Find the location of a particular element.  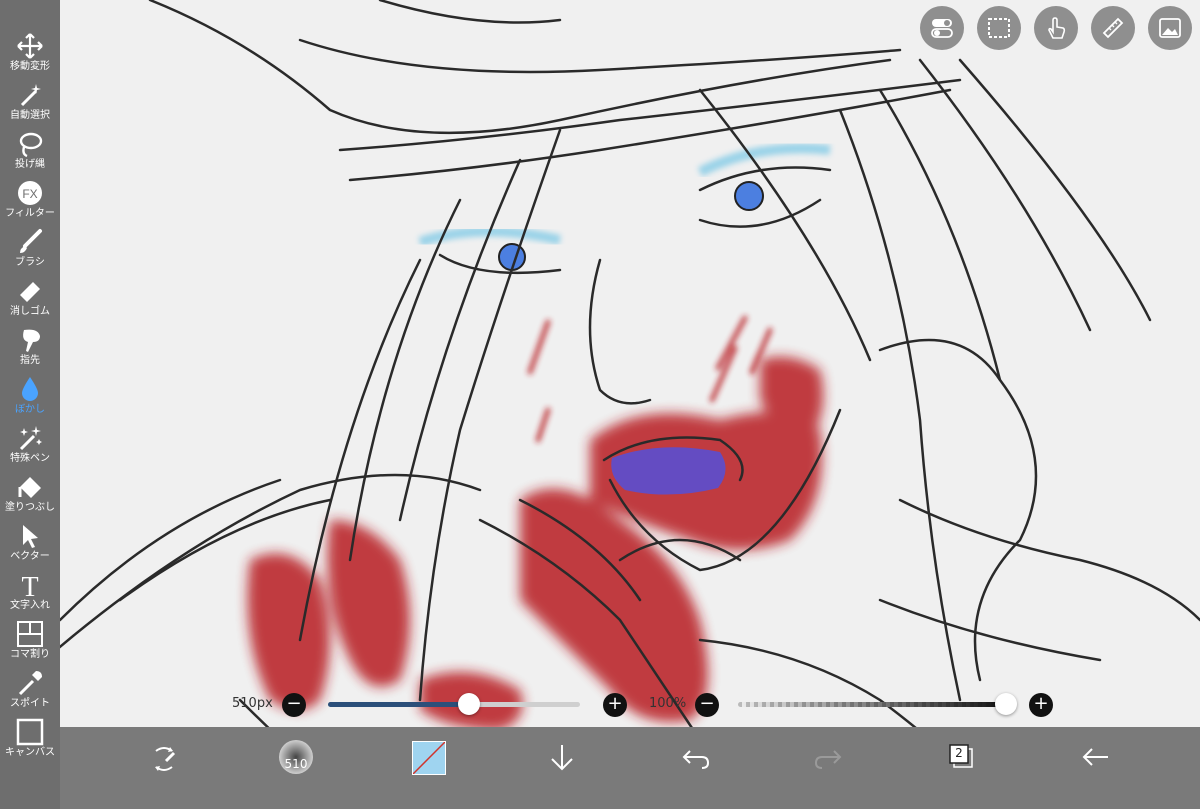

text-t-icon: T is located at coordinates (29, 585).